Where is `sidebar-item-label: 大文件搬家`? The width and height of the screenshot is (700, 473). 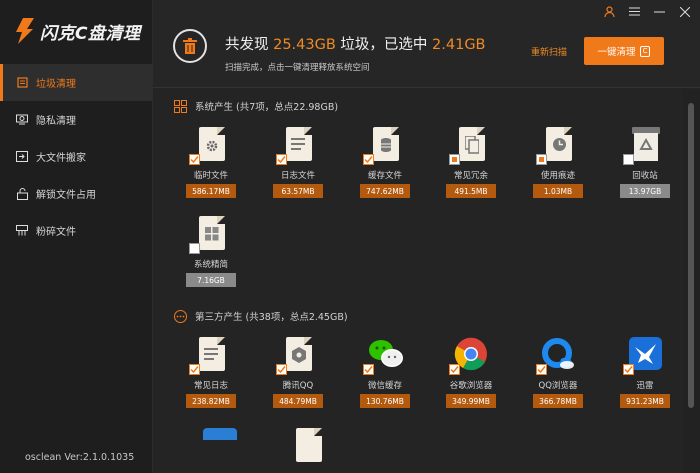 sidebar-item-label: 大文件搬家 is located at coordinates (61, 158).